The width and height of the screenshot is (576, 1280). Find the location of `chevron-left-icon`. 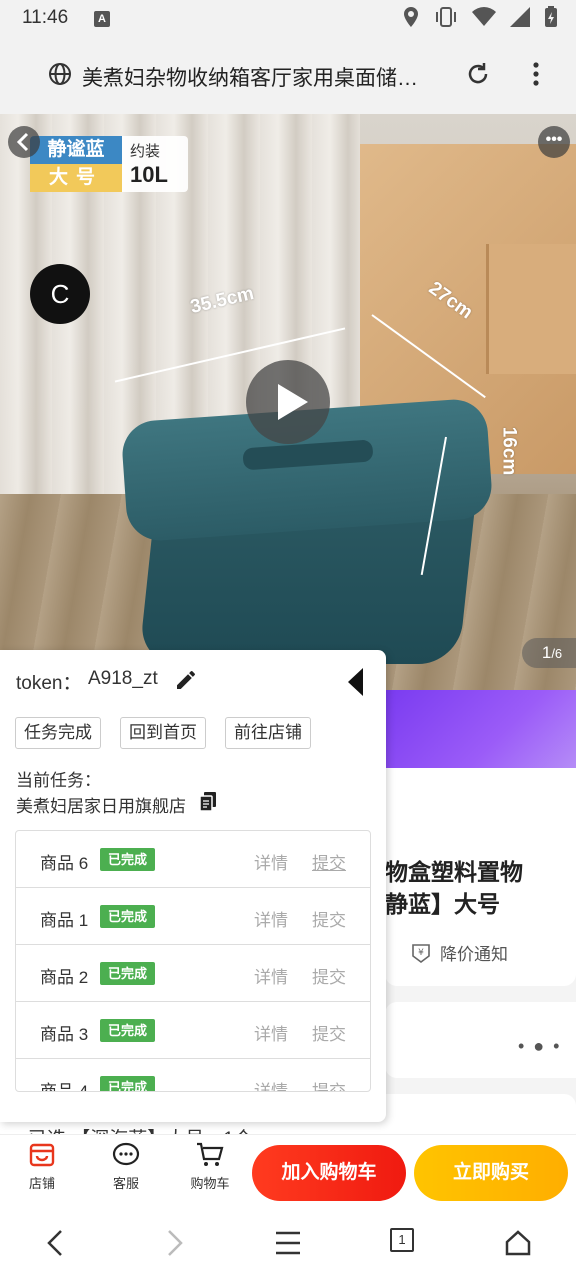

chevron-left-icon is located at coordinates (22, 142).